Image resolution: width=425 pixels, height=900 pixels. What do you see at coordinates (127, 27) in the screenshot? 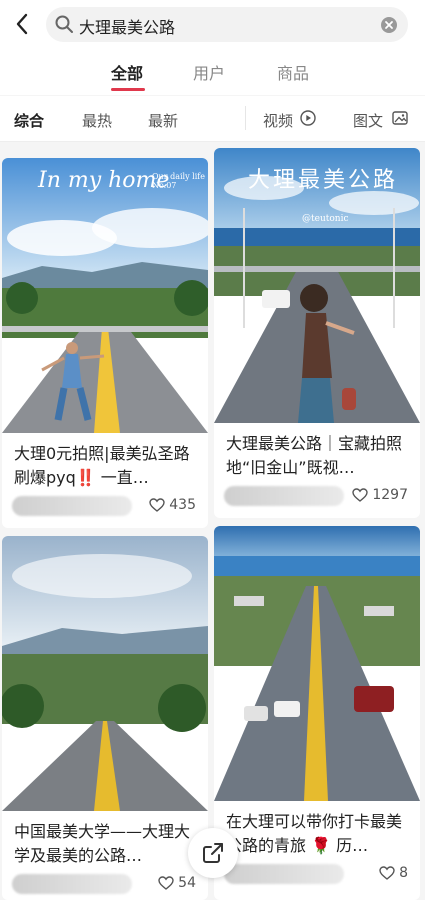
I see `search-query: 大理最美公路` at bounding box center [127, 27].